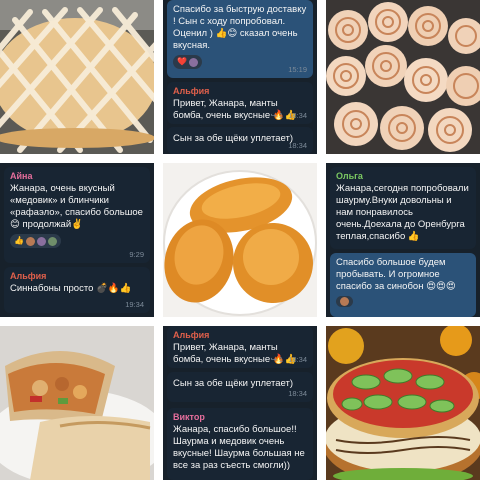 The width and height of the screenshot is (480, 480). I want to click on reaction-badge: ❤️, so click(187, 62).